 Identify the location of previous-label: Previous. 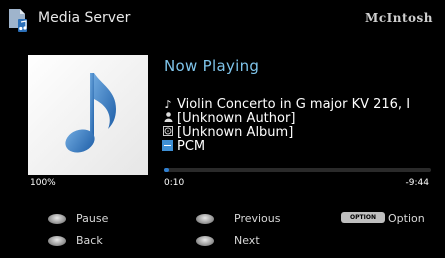
(257, 218).